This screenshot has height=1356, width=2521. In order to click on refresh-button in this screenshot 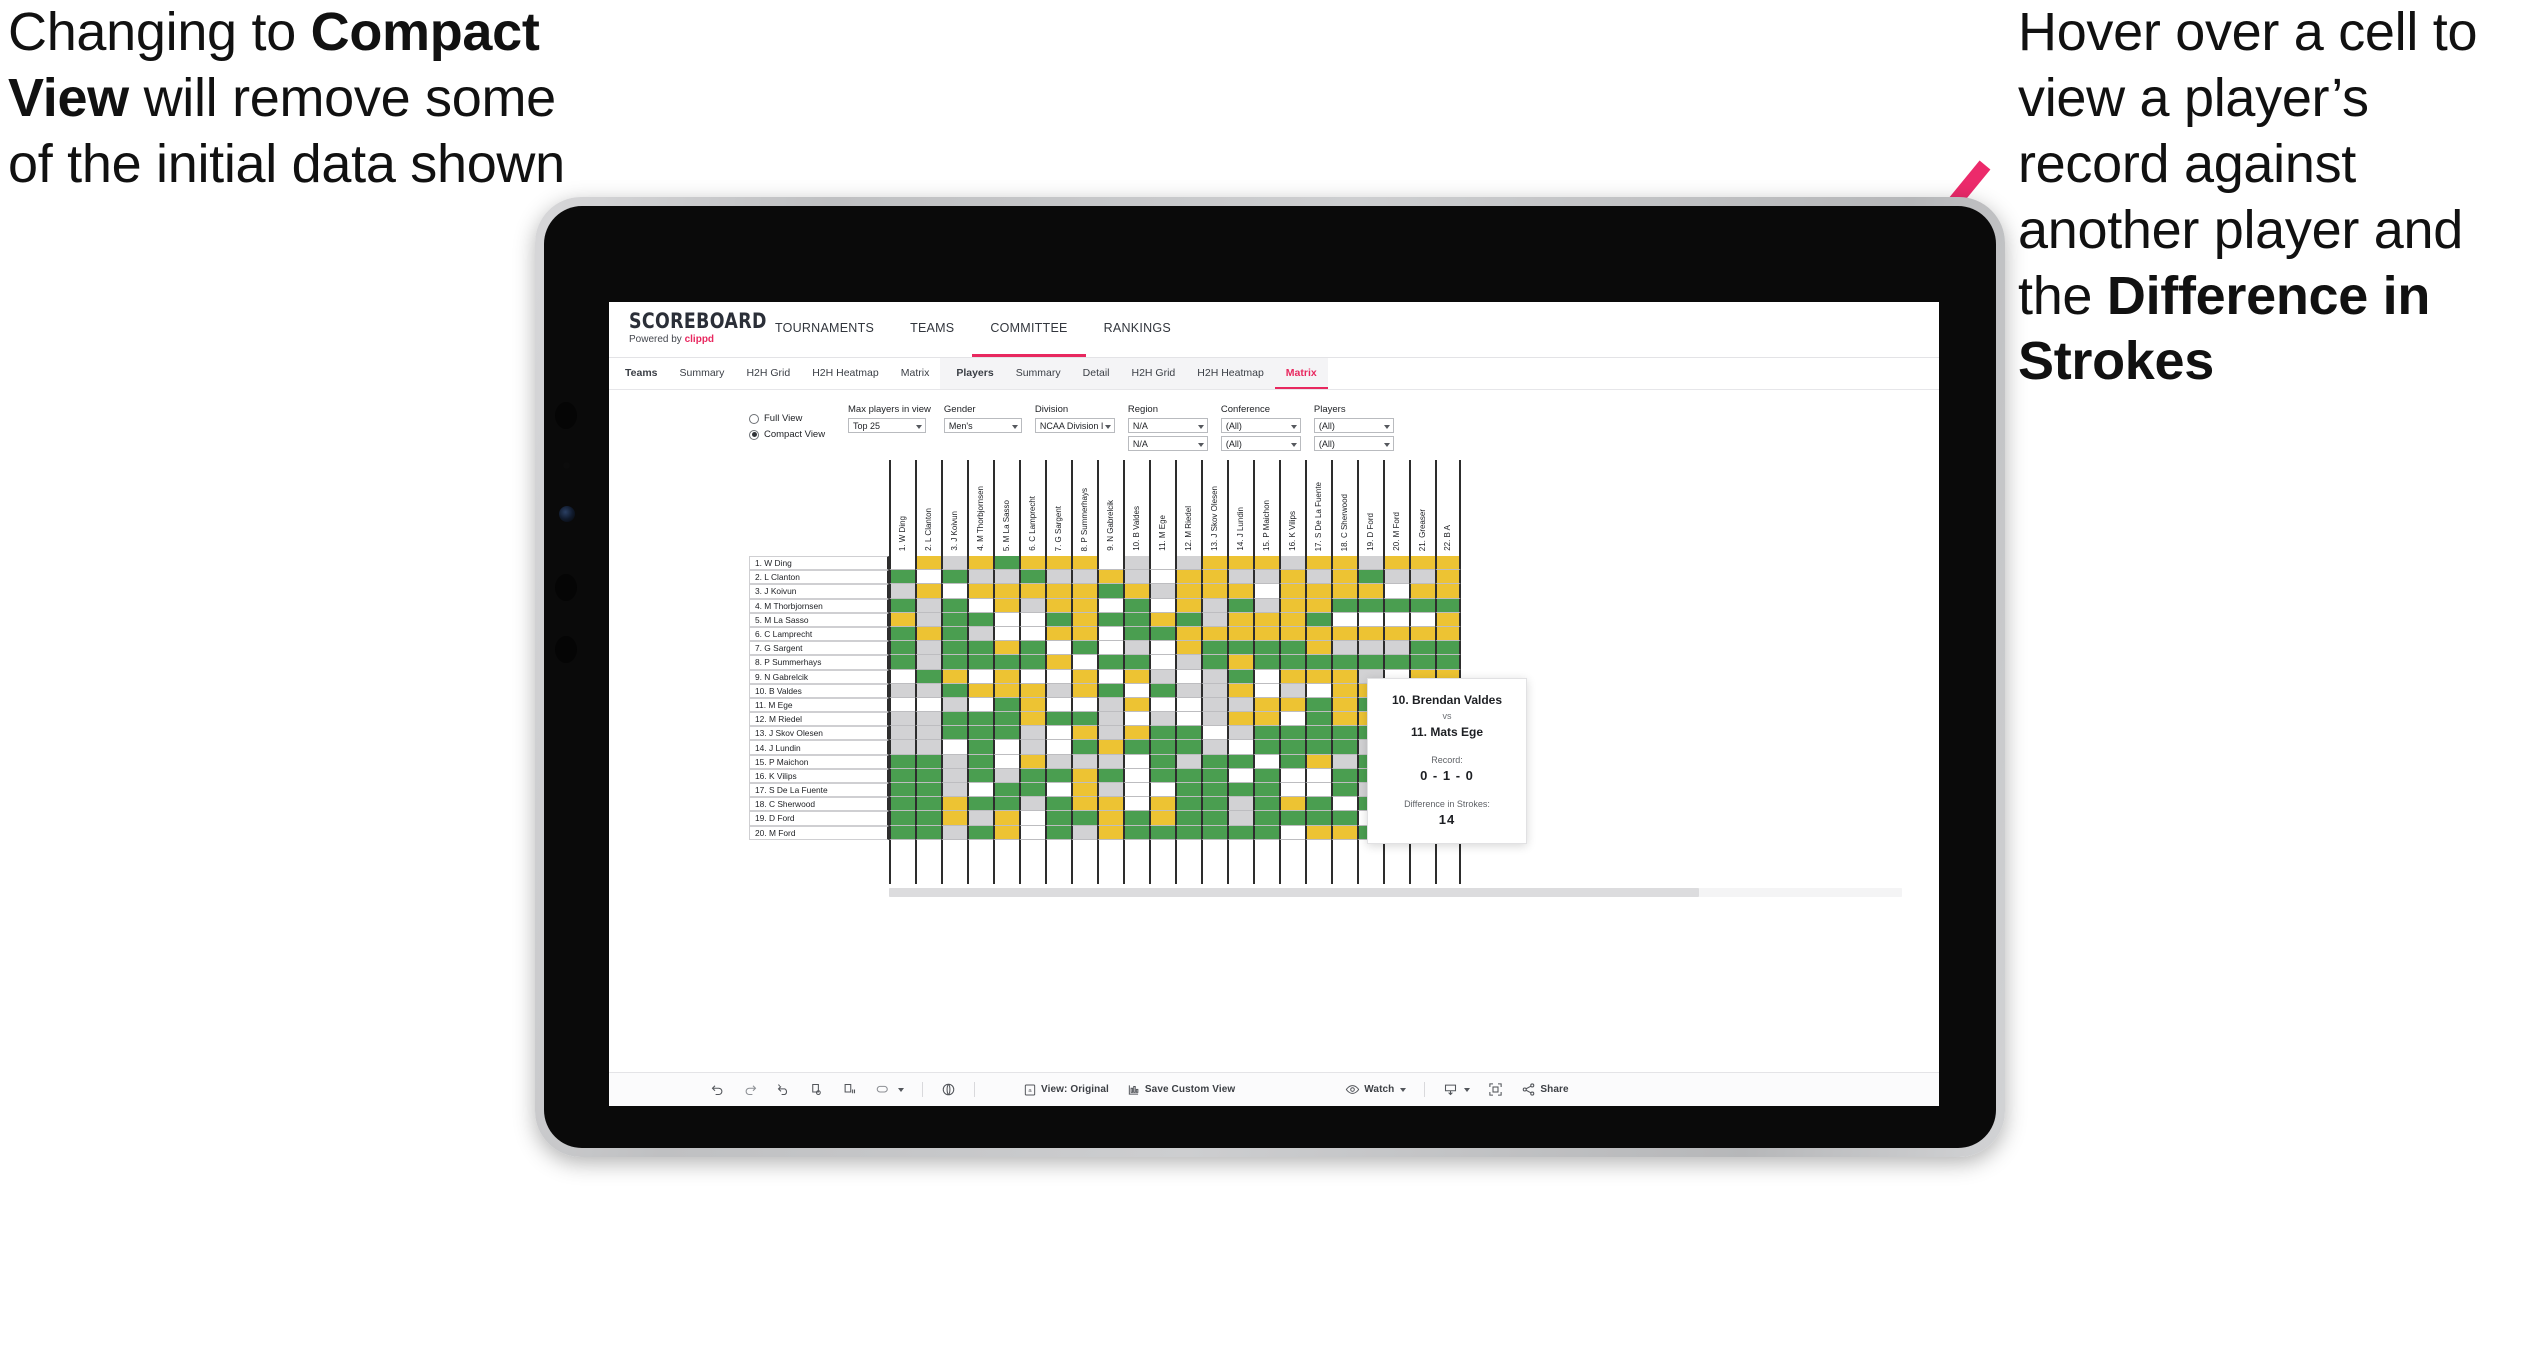, I will do `click(816, 1089)`.